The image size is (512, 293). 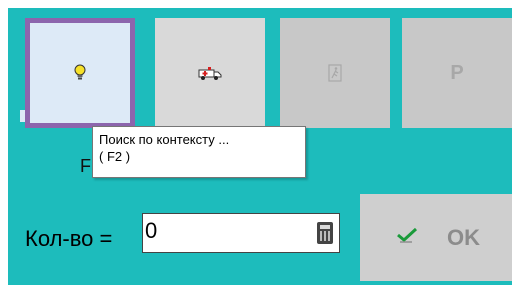 I want to click on ok-button-label: OK, so click(x=463, y=237).